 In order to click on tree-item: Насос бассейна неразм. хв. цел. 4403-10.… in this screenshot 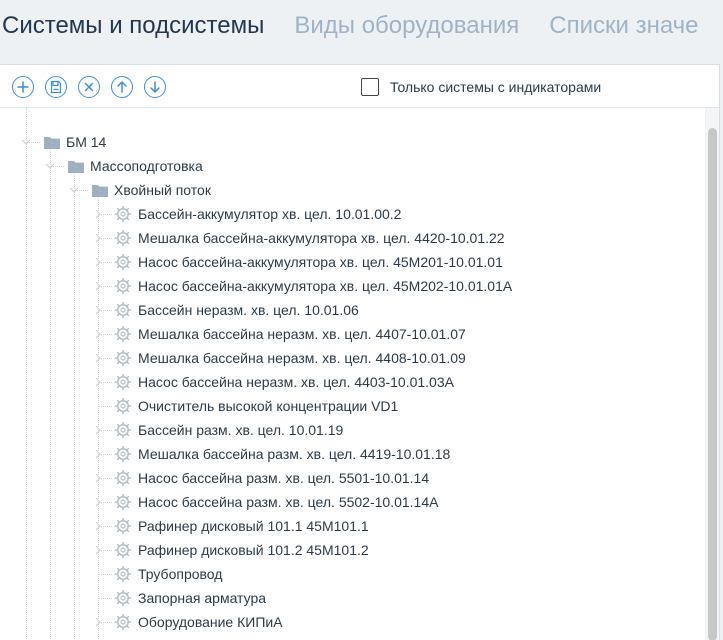, I will do `click(284, 382)`.